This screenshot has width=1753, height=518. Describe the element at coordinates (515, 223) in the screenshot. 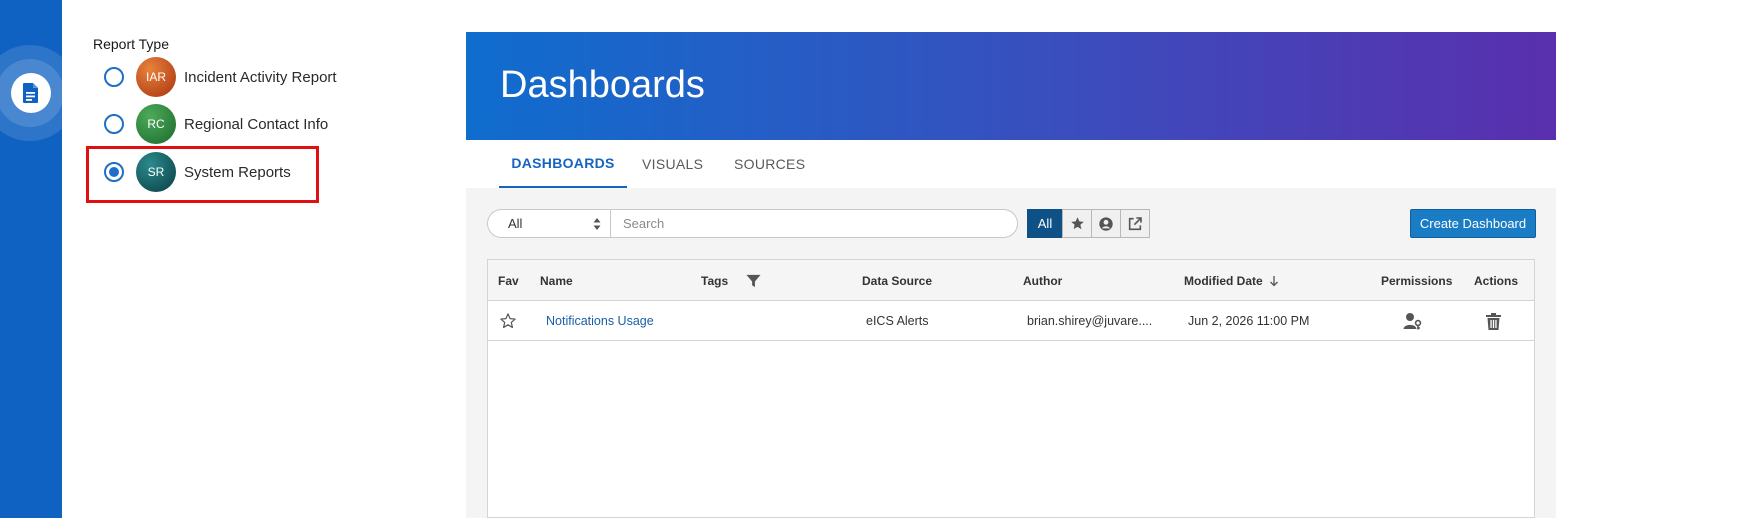

I see `filter-select-value: All` at that location.